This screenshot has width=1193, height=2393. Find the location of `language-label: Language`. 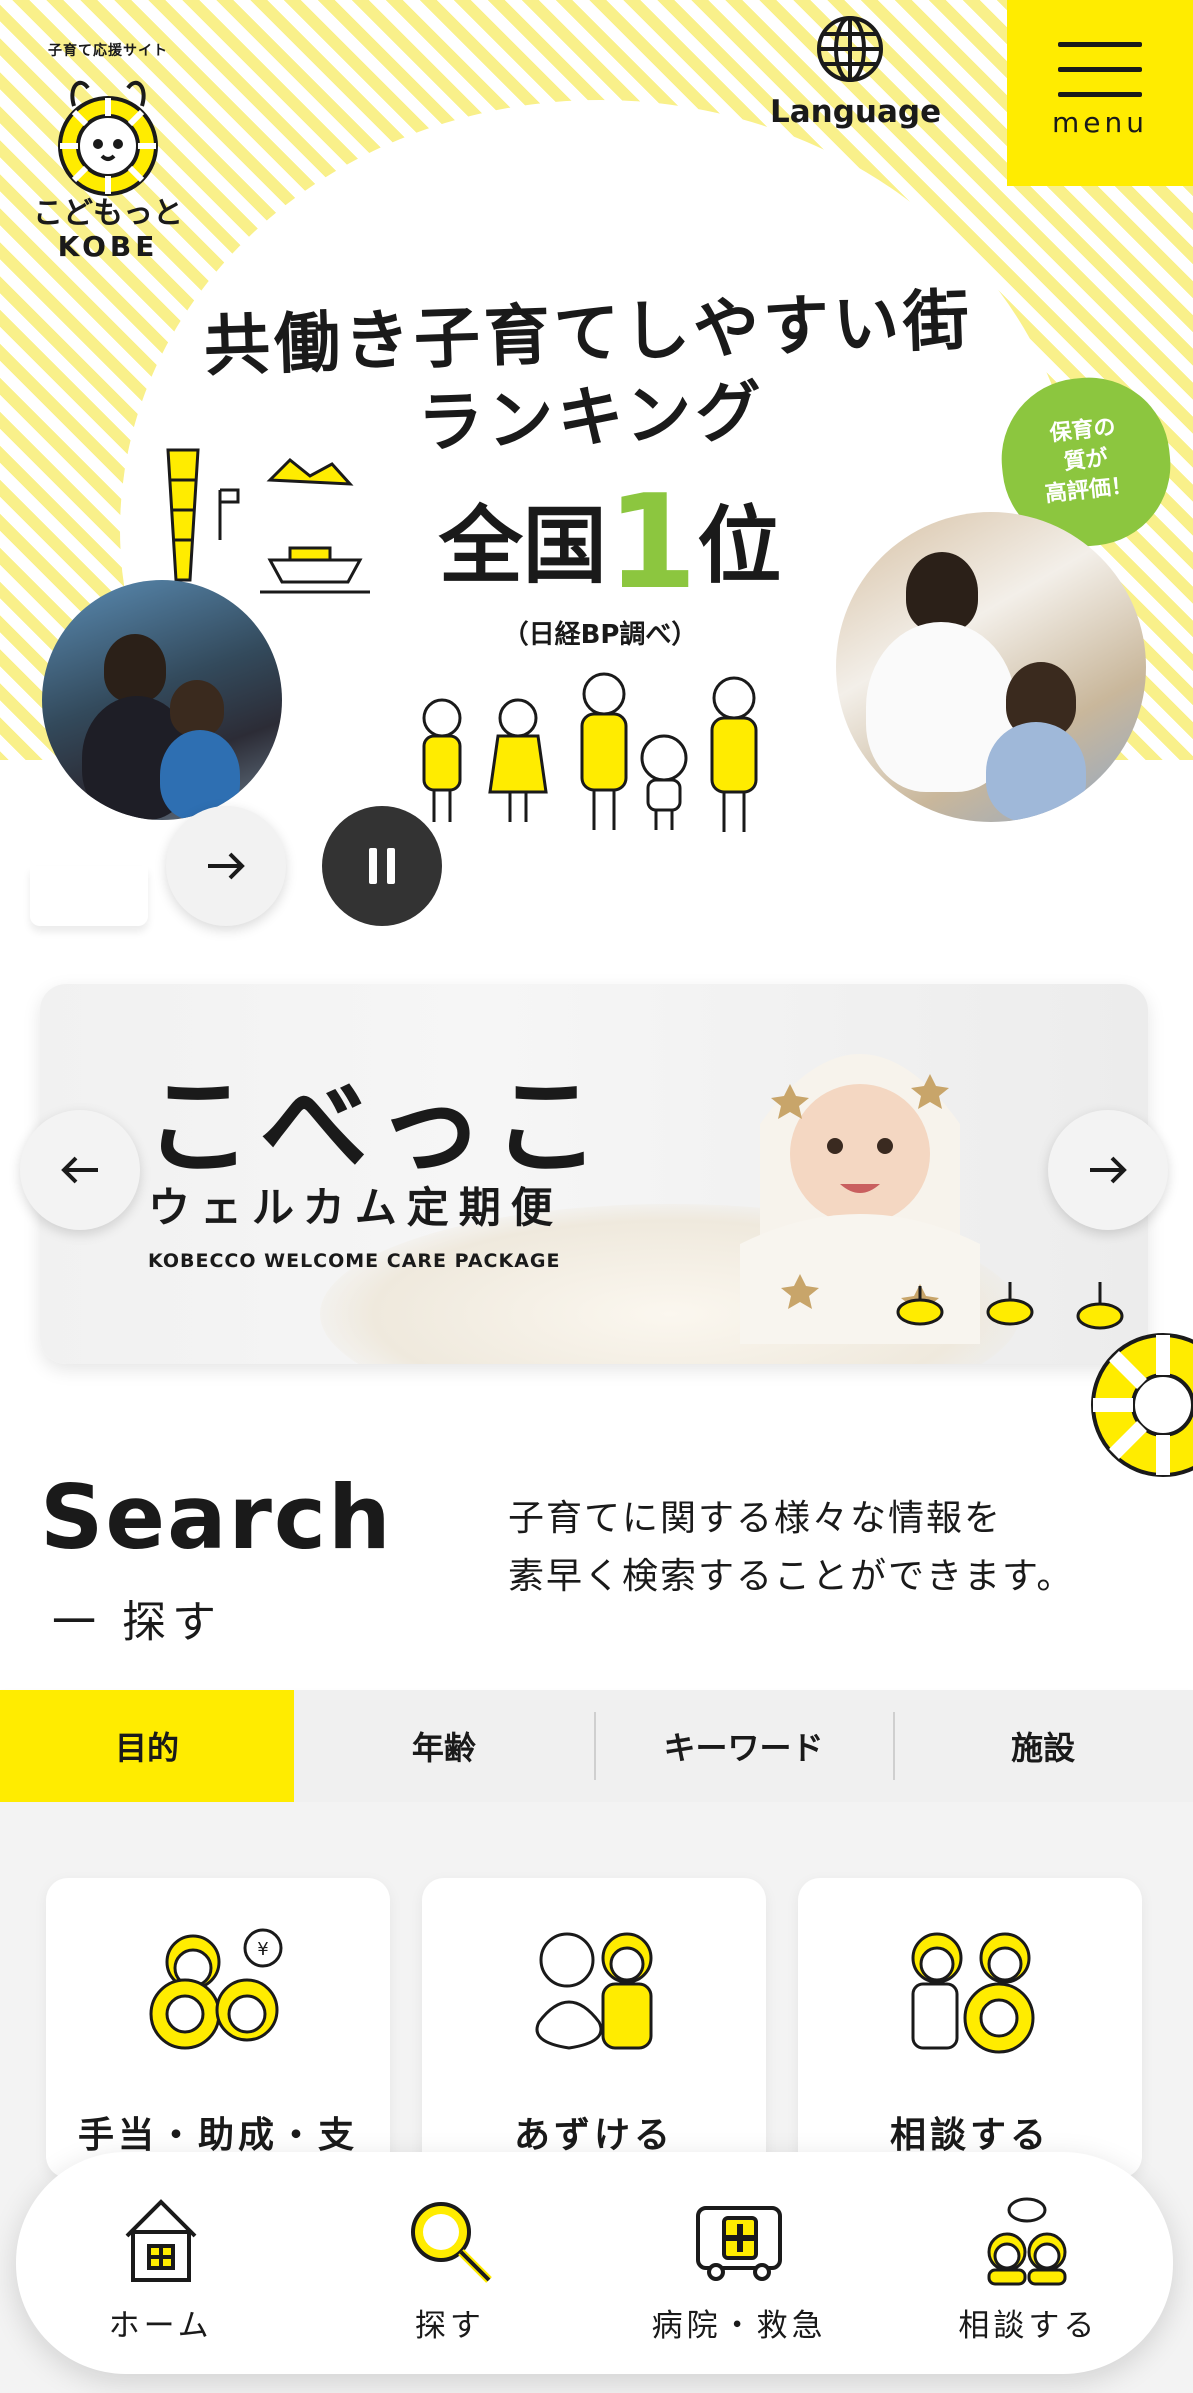

language-label: Language is located at coordinates (856, 112).